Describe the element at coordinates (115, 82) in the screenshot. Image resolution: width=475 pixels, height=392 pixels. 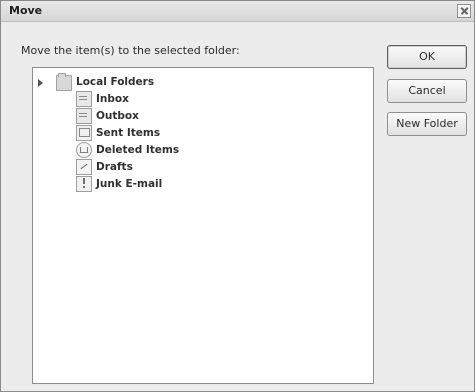
I see `tree-item-label: Local Folders` at that location.